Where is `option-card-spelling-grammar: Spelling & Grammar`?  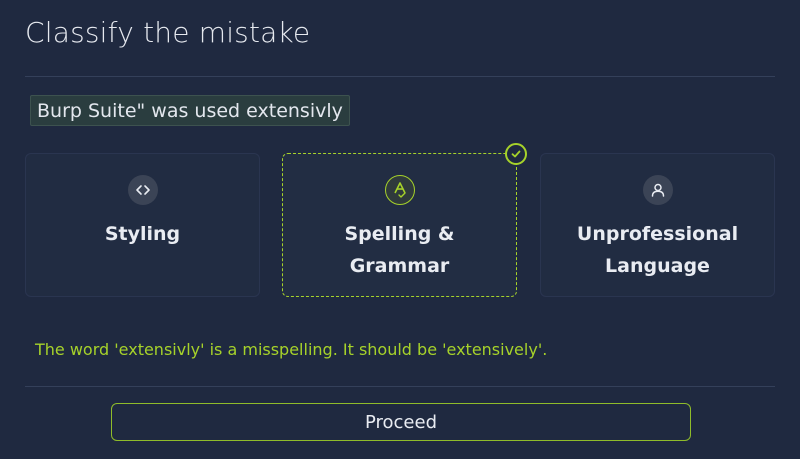
option-card-spelling-grammar: Spelling & Grammar is located at coordinates (404, 220).